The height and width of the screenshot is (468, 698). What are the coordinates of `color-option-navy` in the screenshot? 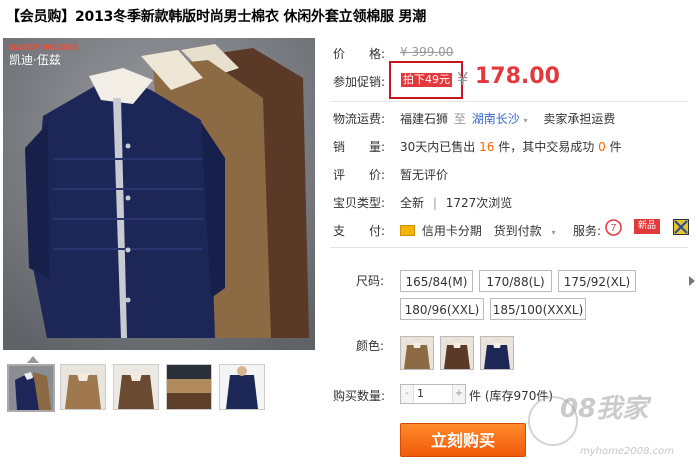 It's located at (417, 353).